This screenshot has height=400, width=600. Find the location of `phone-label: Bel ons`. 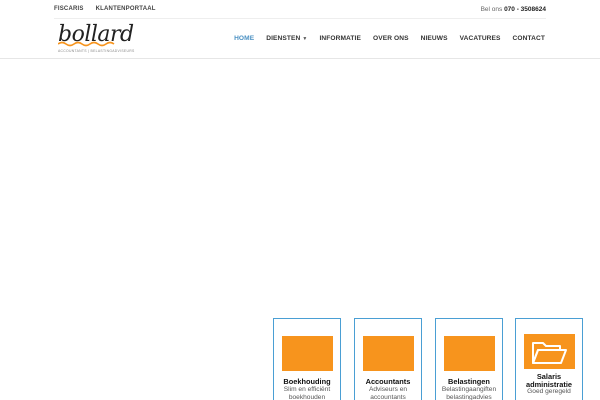

phone-label: Bel ons is located at coordinates (491, 9).